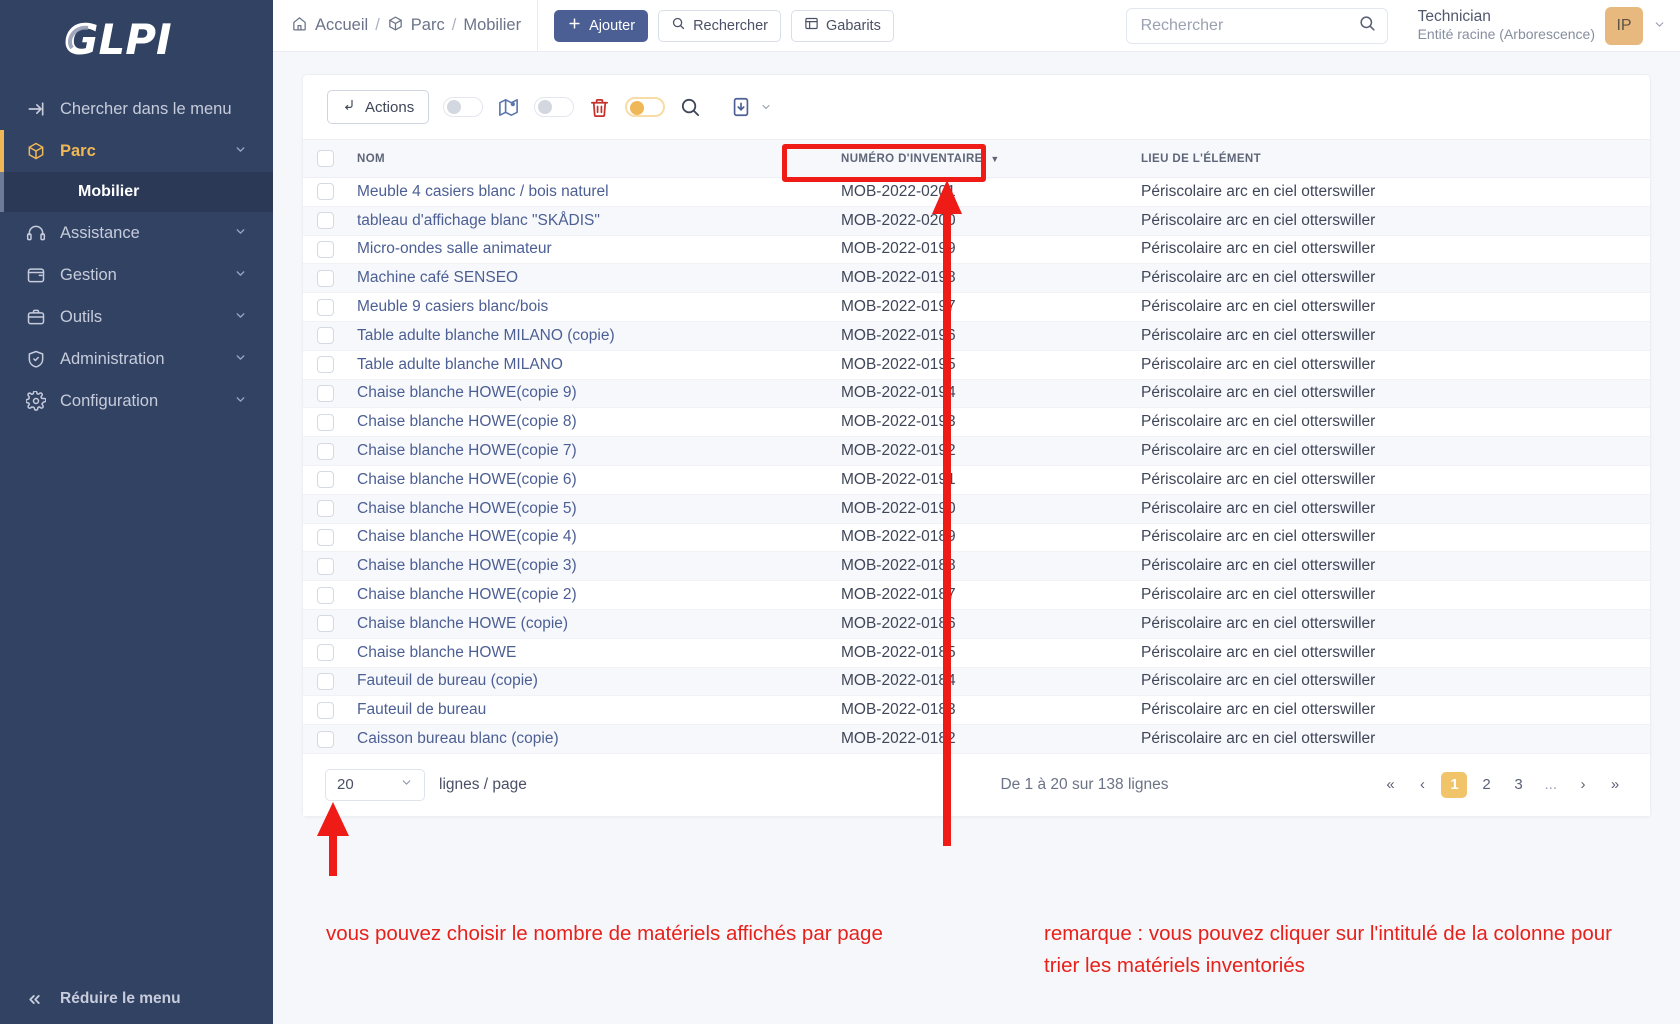 The height and width of the screenshot is (1024, 1680). I want to click on sidebar-item-search-menu: Chercher dans le menu, so click(136, 109).